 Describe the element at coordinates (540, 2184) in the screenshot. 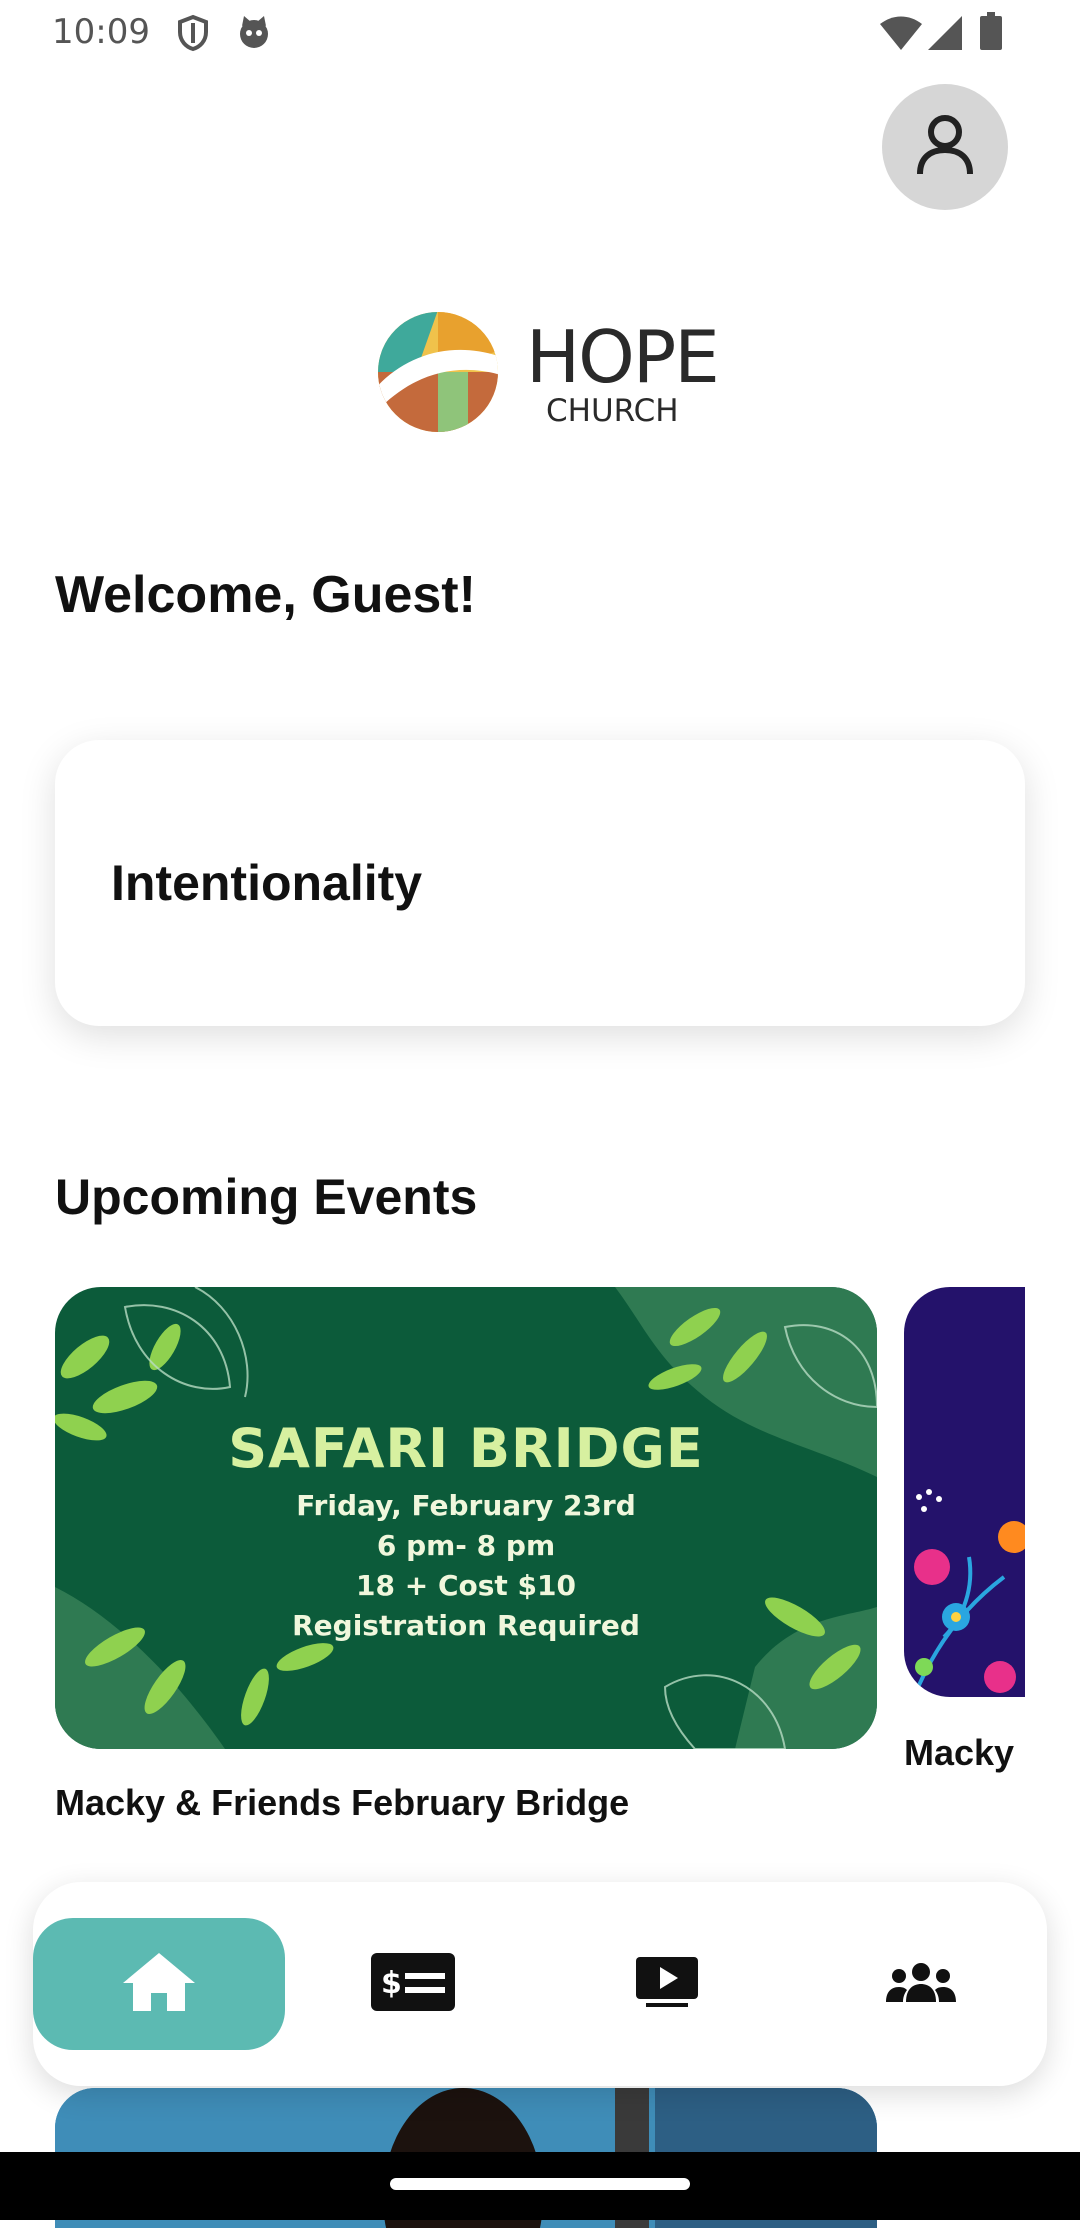

I see `home-indicator` at that location.